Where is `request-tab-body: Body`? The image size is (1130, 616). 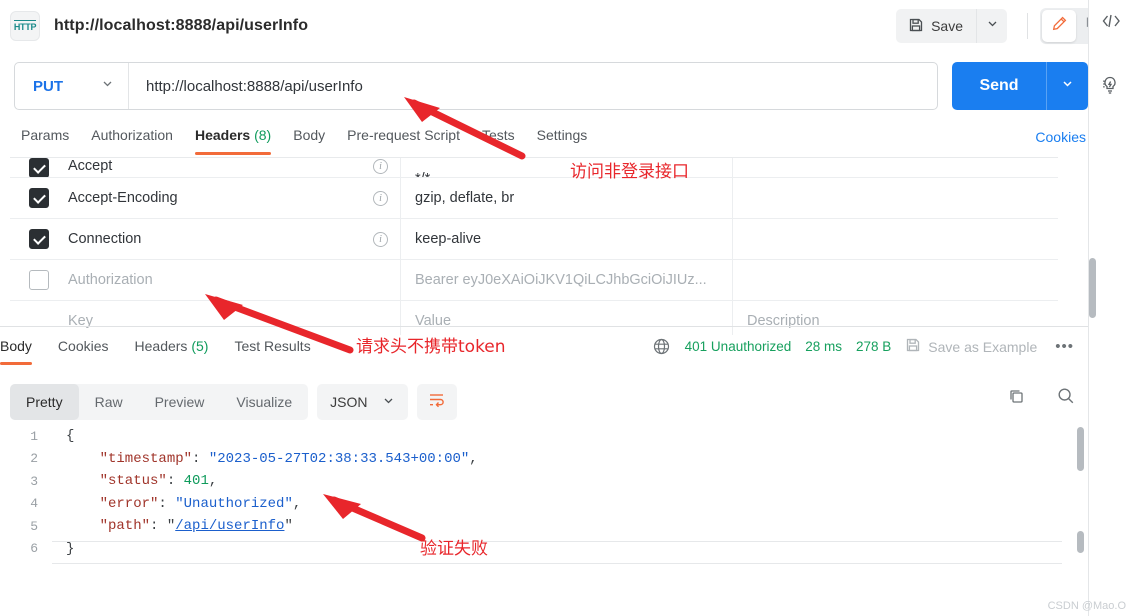
request-tab-body: Body is located at coordinates (309, 139).